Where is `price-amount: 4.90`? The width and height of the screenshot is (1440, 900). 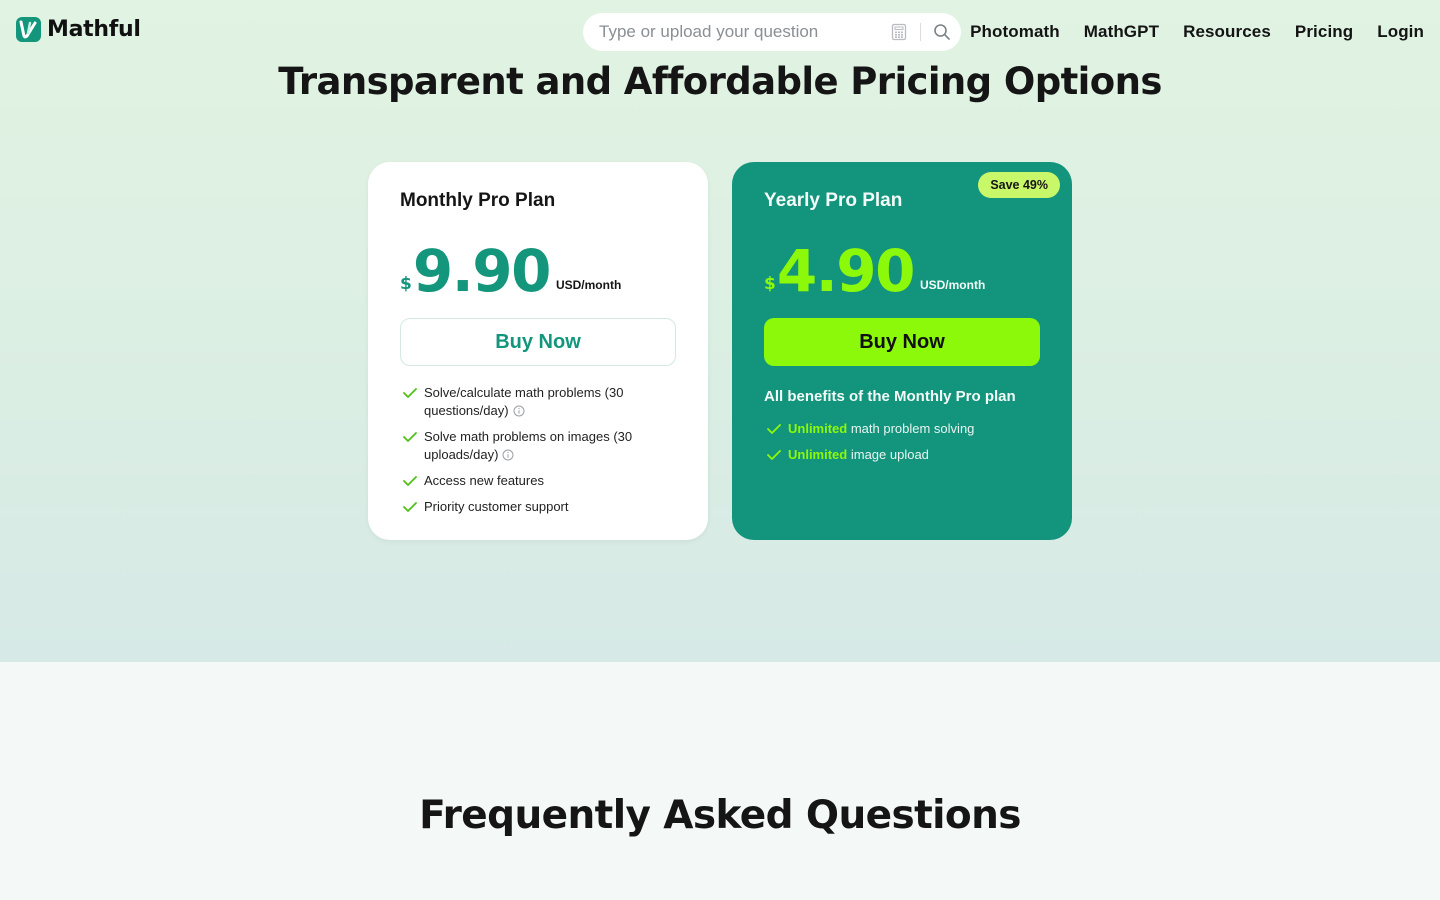 price-amount: 4.90 is located at coordinates (846, 271).